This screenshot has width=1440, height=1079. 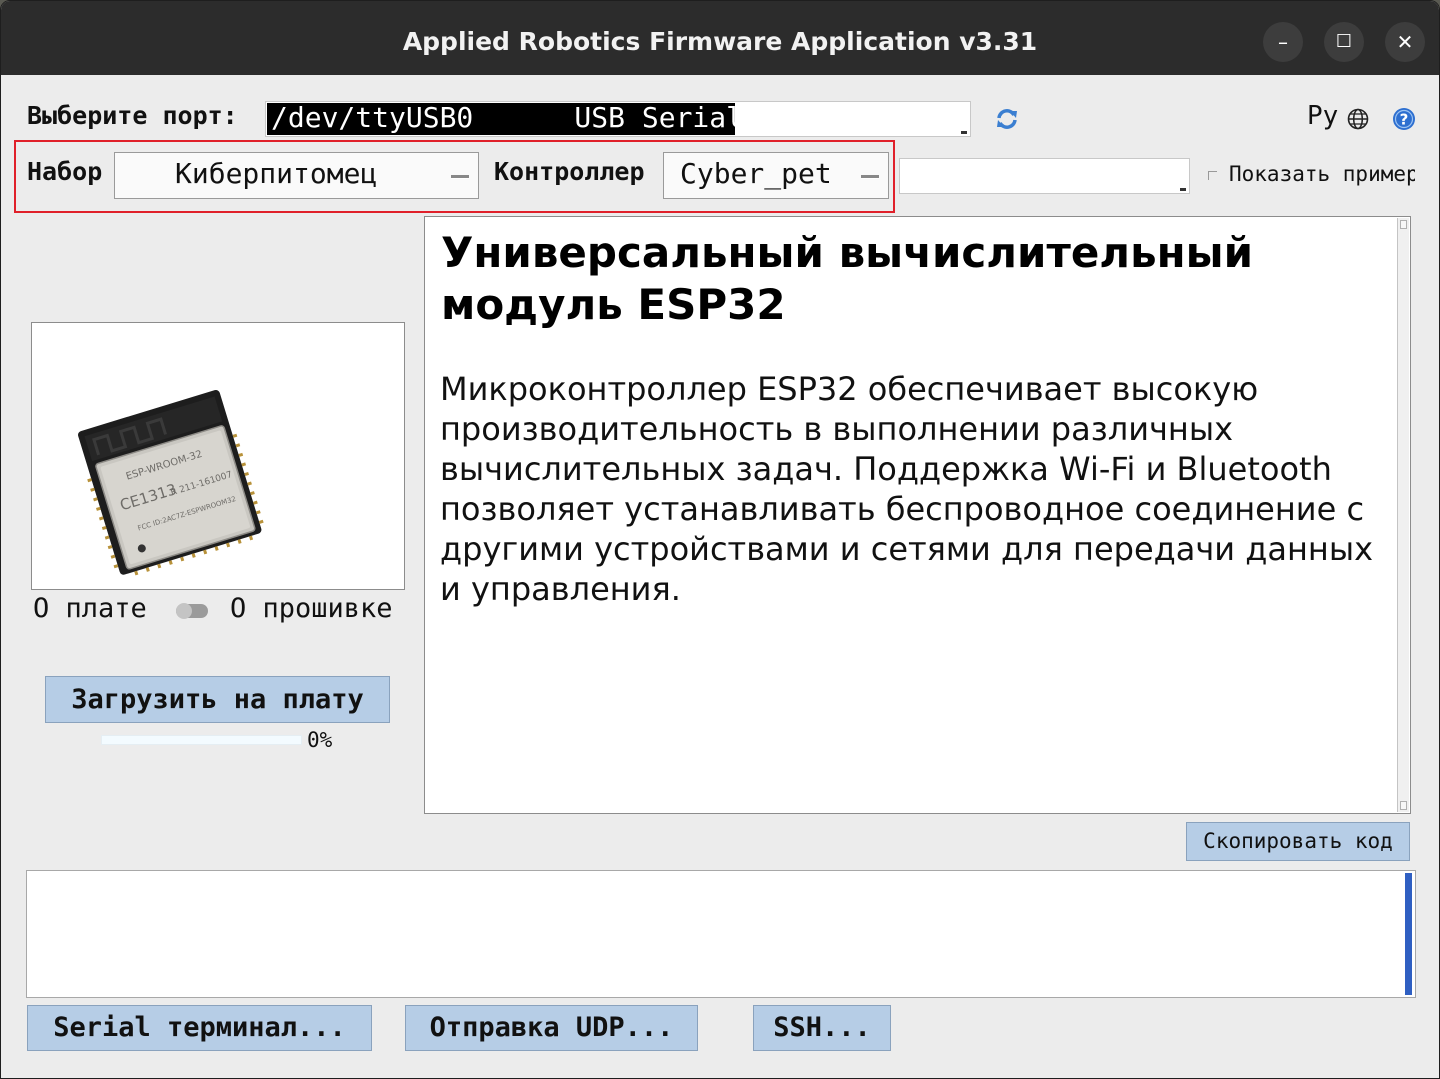 I want to click on kit-value: Киберпитомец, so click(x=276, y=173).